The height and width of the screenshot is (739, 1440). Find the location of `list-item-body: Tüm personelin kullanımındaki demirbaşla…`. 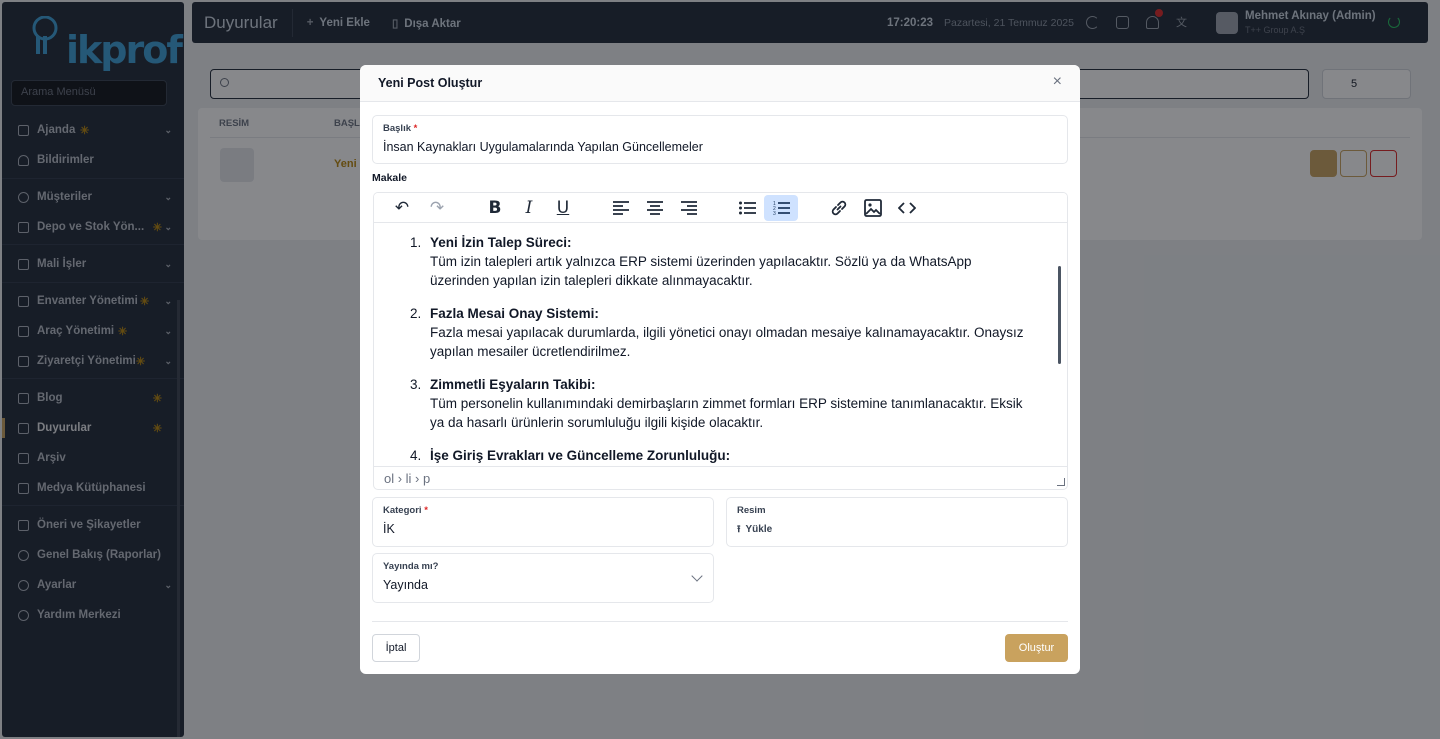

list-item-body: Tüm personelin kullanımındaki demirbaşla… is located at coordinates (726, 413).